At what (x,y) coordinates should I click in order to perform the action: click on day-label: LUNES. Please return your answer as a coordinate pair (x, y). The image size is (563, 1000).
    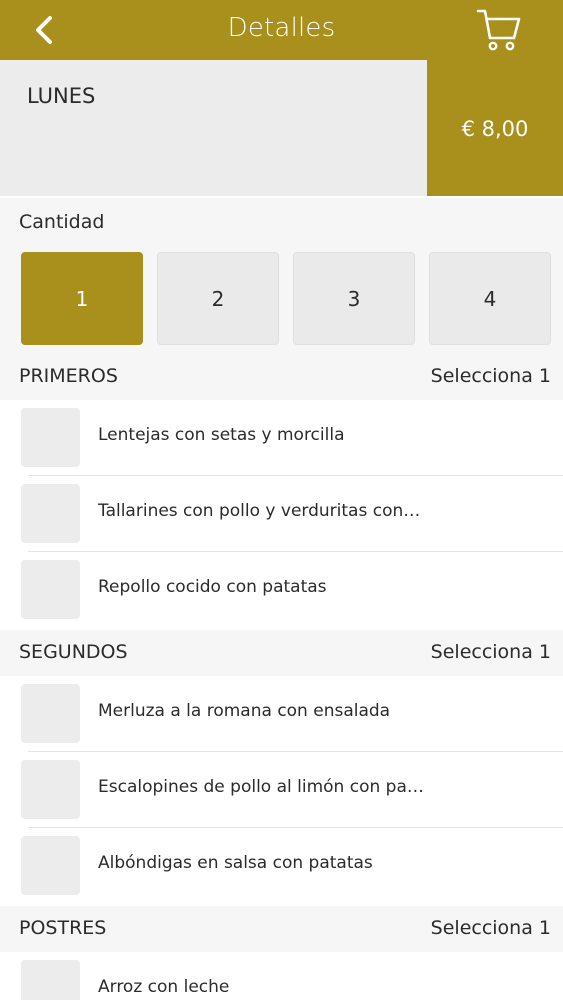
    Looking at the image, I should click on (61, 96).